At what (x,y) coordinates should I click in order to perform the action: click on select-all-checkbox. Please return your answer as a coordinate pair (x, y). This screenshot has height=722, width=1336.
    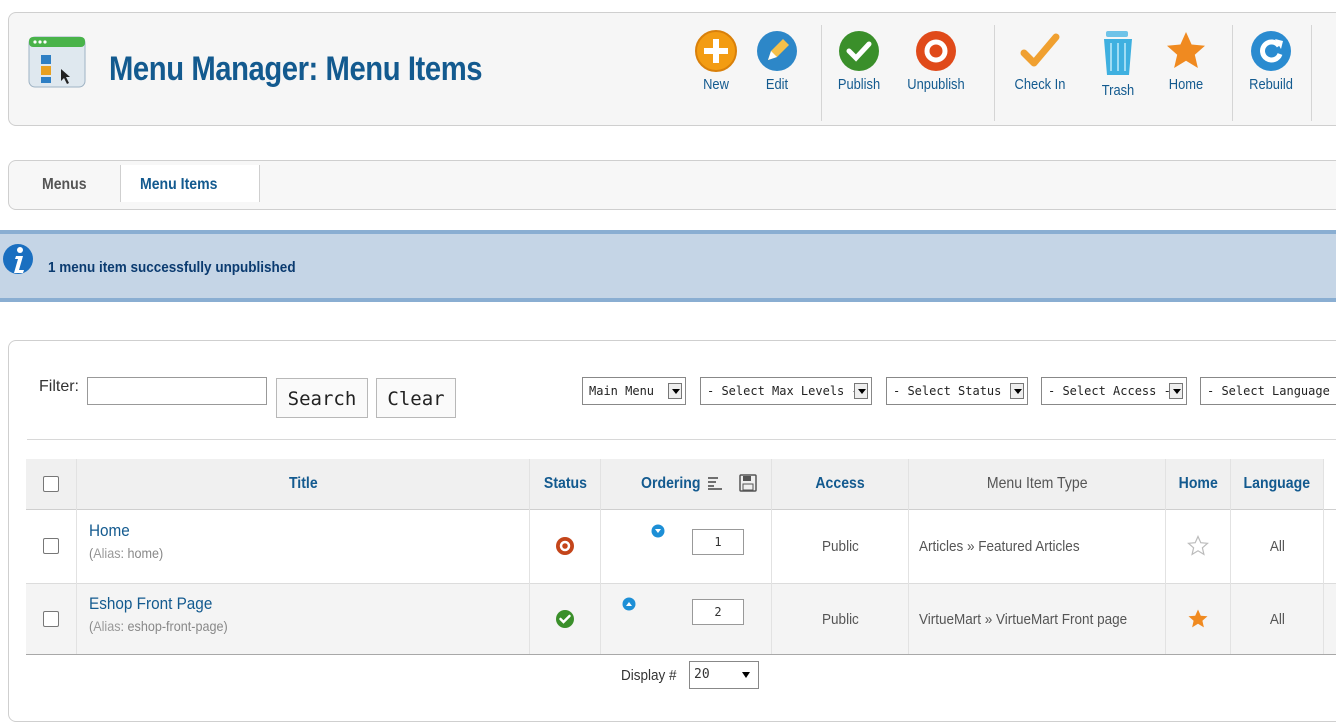
    Looking at the image, I should click on (51, 484).